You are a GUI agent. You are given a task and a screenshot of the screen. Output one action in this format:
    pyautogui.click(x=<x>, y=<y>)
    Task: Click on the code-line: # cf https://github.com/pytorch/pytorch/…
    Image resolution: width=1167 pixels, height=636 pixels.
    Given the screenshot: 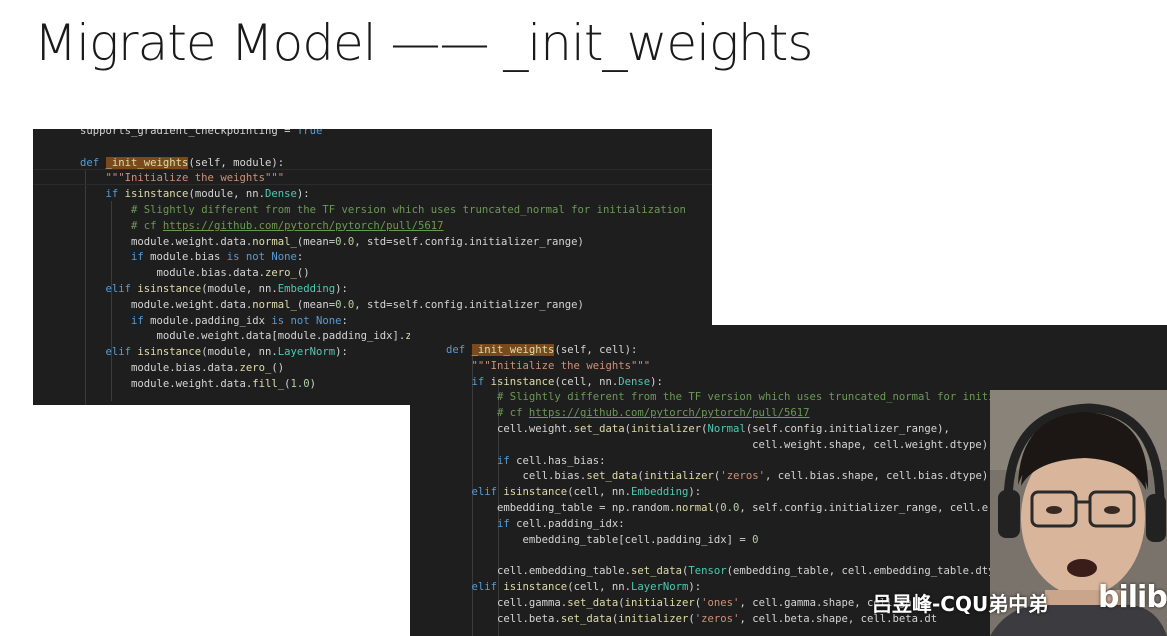 What is the action you would take?
    pyautogui.click(x=262, y=226)
    